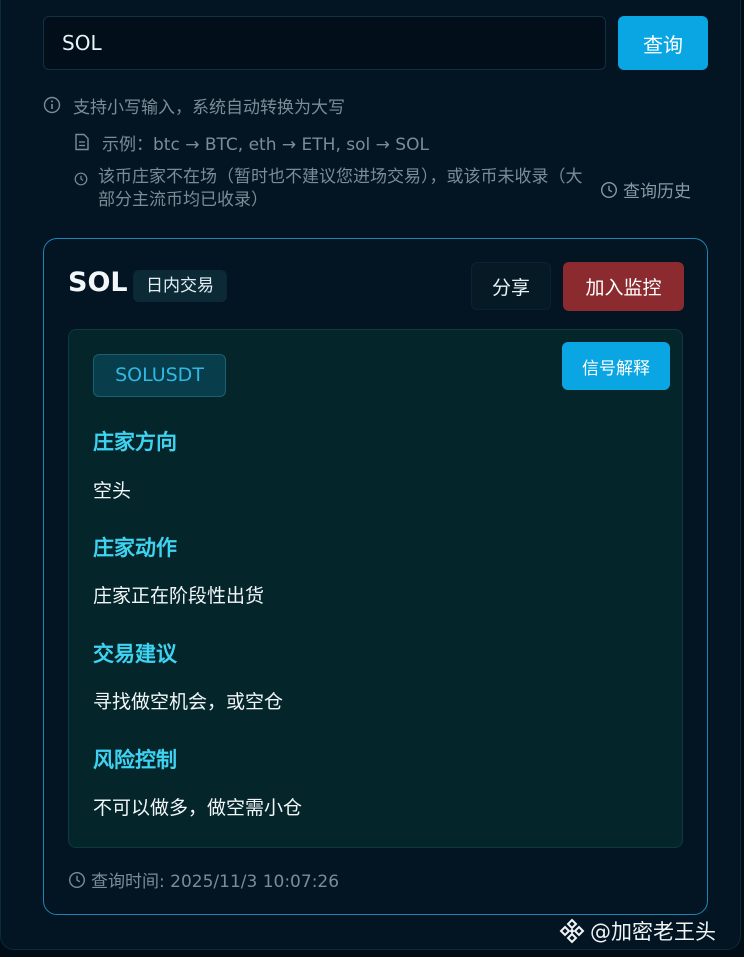 The image size is (744, 957). What do you see at coordinates (179, 596) in the screenshot?
I see `section-value: 庄家正在阶段性出货` at bounding box center [179, 596].